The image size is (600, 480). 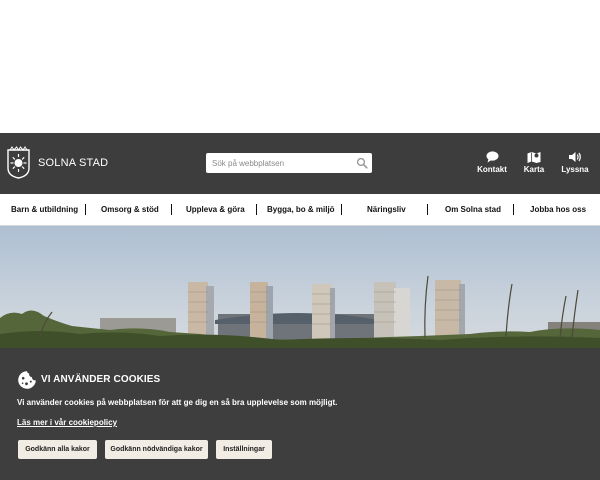 I want to click on solna-crest-logo-icon, so click(x=18, y=162).